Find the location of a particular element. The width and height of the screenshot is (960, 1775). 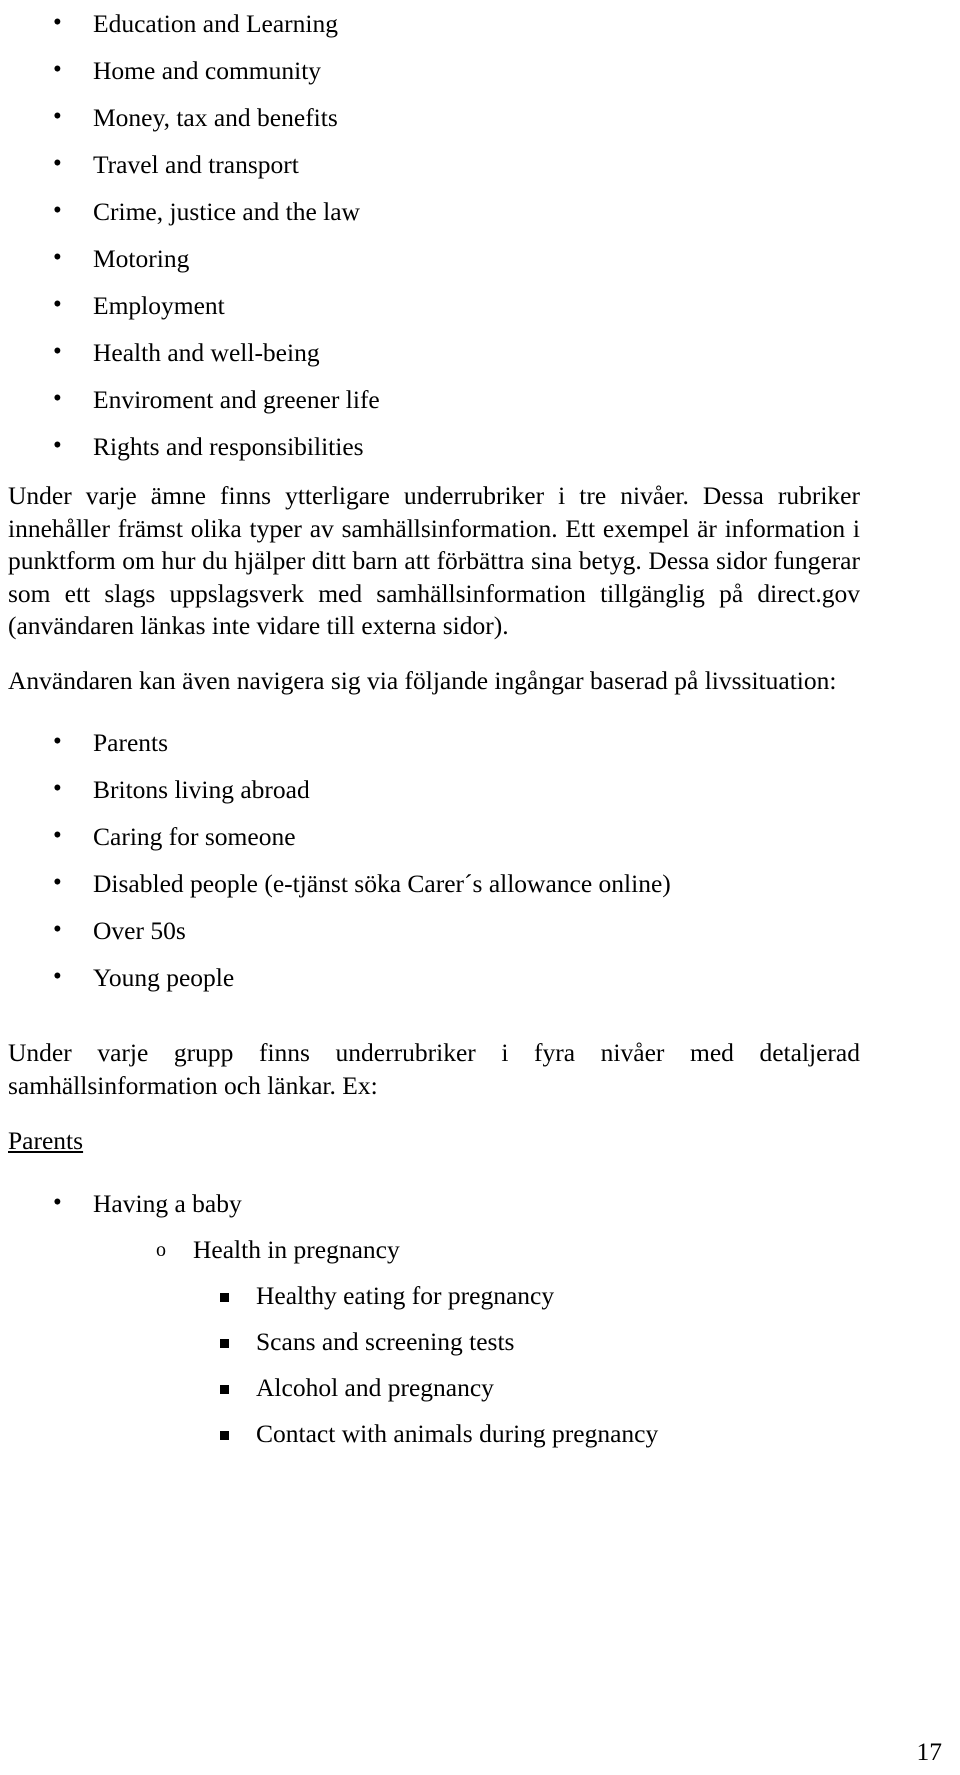

list-item-label: Scans and screening tests is located at coordinates (385, 1341).